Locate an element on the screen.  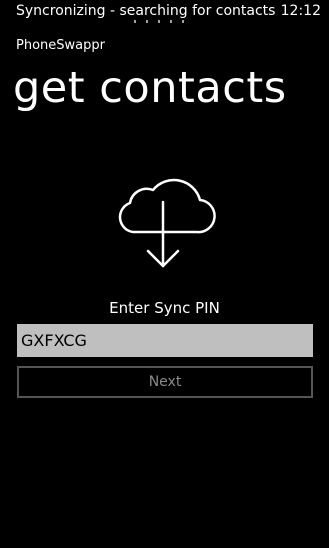
pin-input is located at coordinates (165, 340).